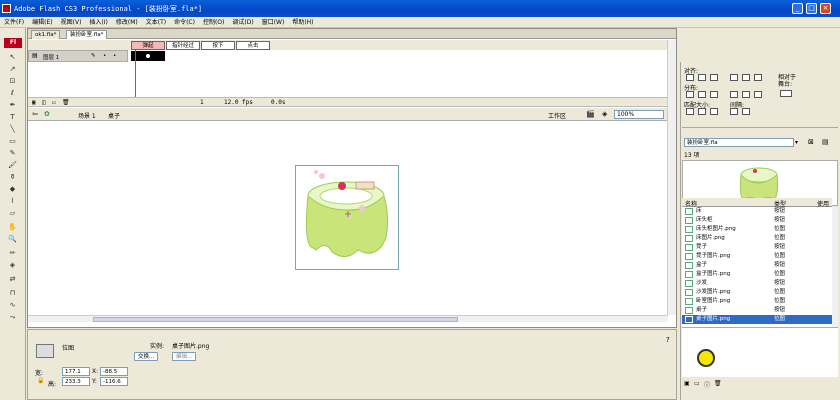 This screenshot has height=400, width=840. What do you see at coordinates (12, 253) in the screenshot?
I see `stroke-color-icon: ✏` at bounding box center [12, 253].